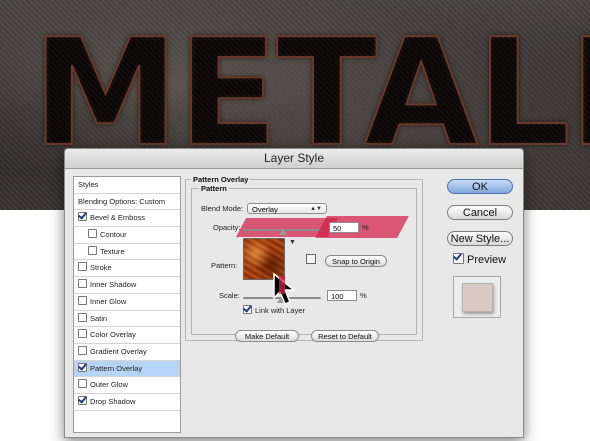  What do you see at coordinates (113, 401) in the screenshot?
I see `sidebar-item-label: Drop Shadow` at bounding box center [113, 401].